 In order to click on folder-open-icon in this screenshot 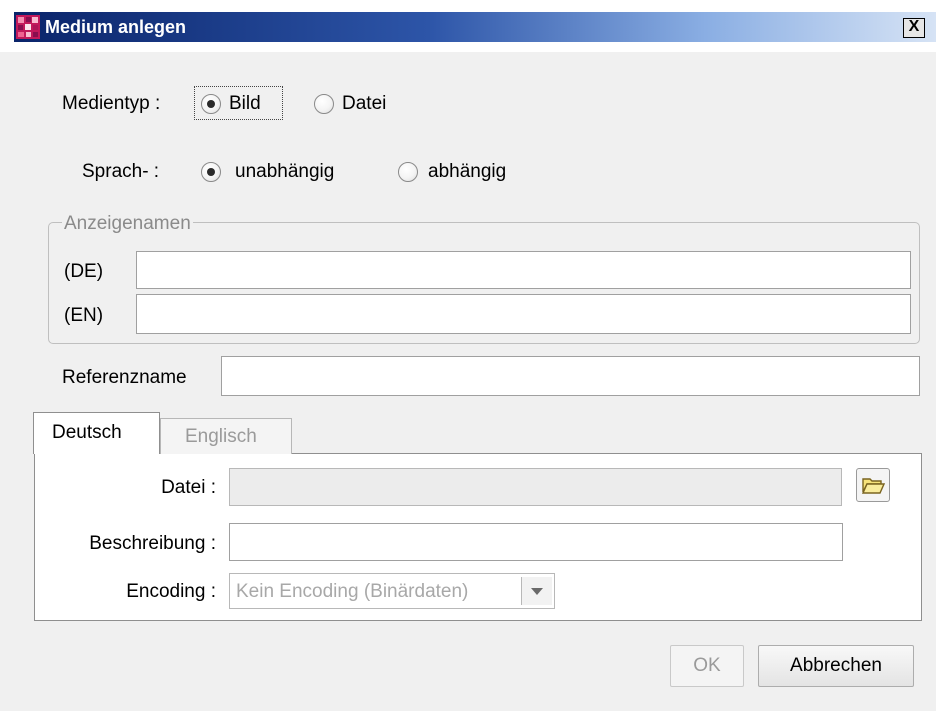, I will do `click(873, 486)`.